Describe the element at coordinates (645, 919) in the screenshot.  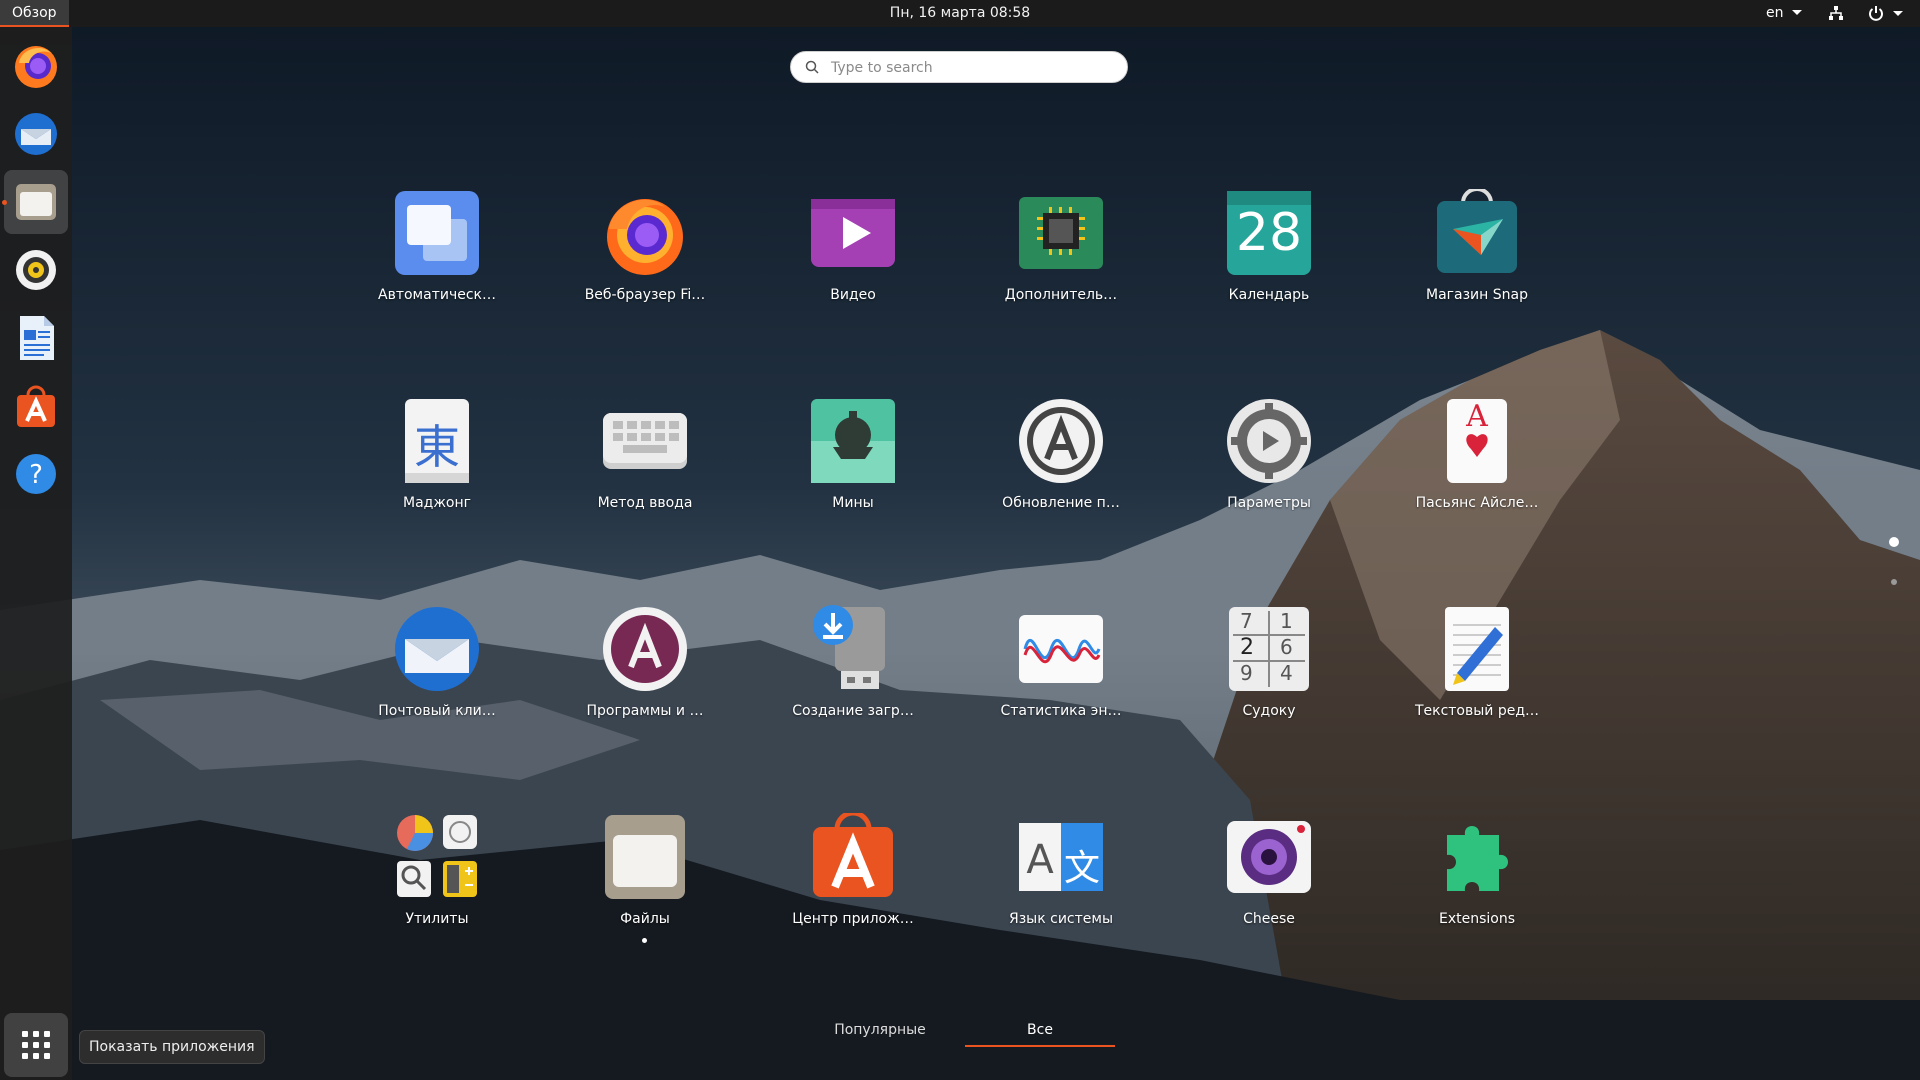
I see `app-label: Файлы` at that location.